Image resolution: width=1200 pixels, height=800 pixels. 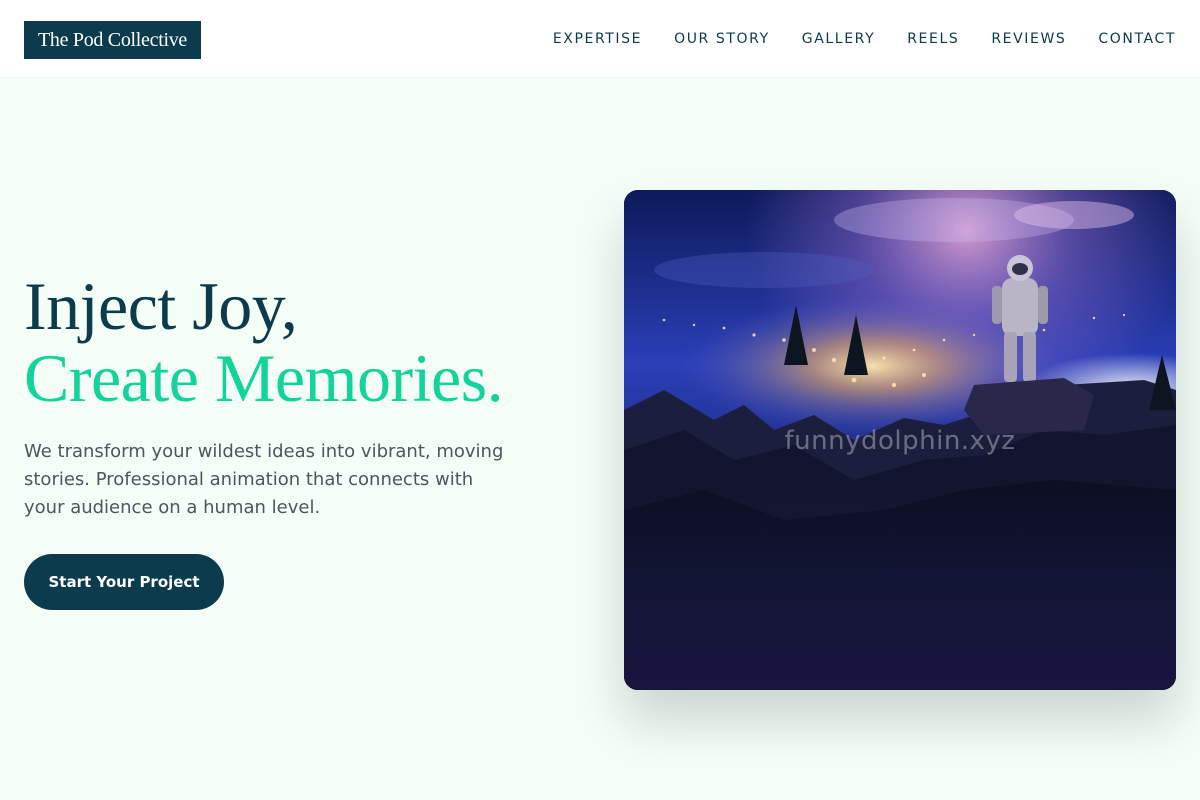 I want to click on nav-link-expertise: EXPERTISE, so click(x=597, y=39).